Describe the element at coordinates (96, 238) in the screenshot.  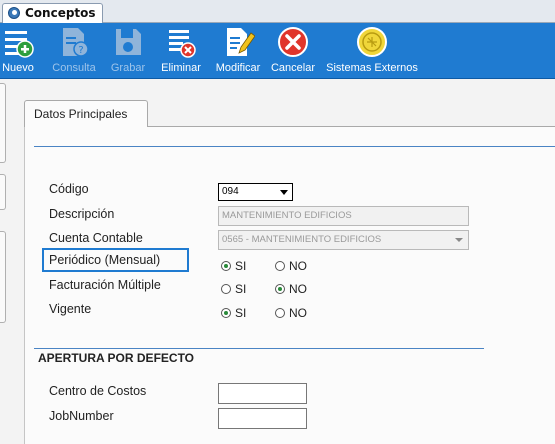
I see `cuenta-contable-label: Cuenta Contable` at that location.